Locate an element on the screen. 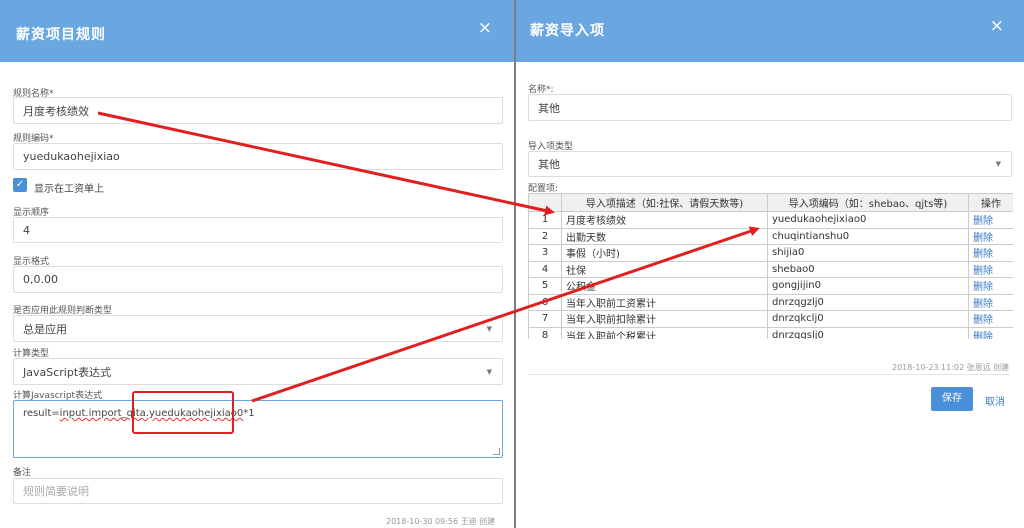 The width and height of the screenshot is (1024, 528). row-index: 1 is located at coordinates (545, 220).